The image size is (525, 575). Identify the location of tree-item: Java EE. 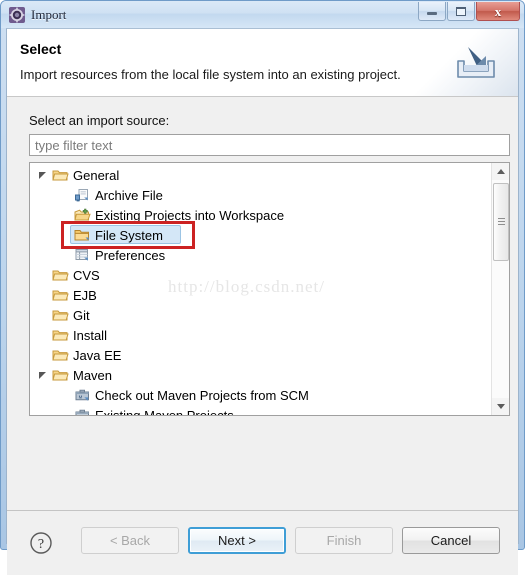
(260, 355).